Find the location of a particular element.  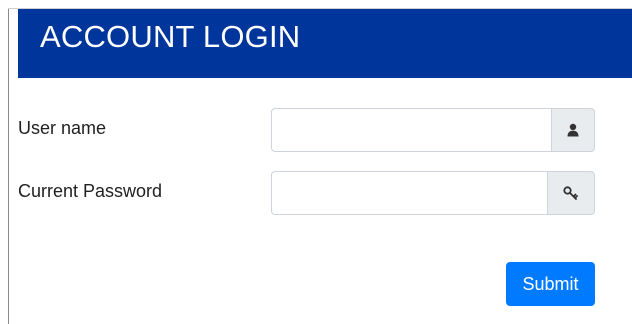

user-icon is located at coordinates (573, 130).